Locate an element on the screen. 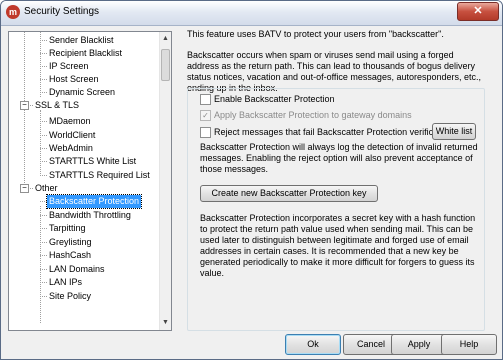 The height and width of the screenshot is (360, 503). tree-group-ssl-tls: SSL & TLS is located at coordinates (57, 105).